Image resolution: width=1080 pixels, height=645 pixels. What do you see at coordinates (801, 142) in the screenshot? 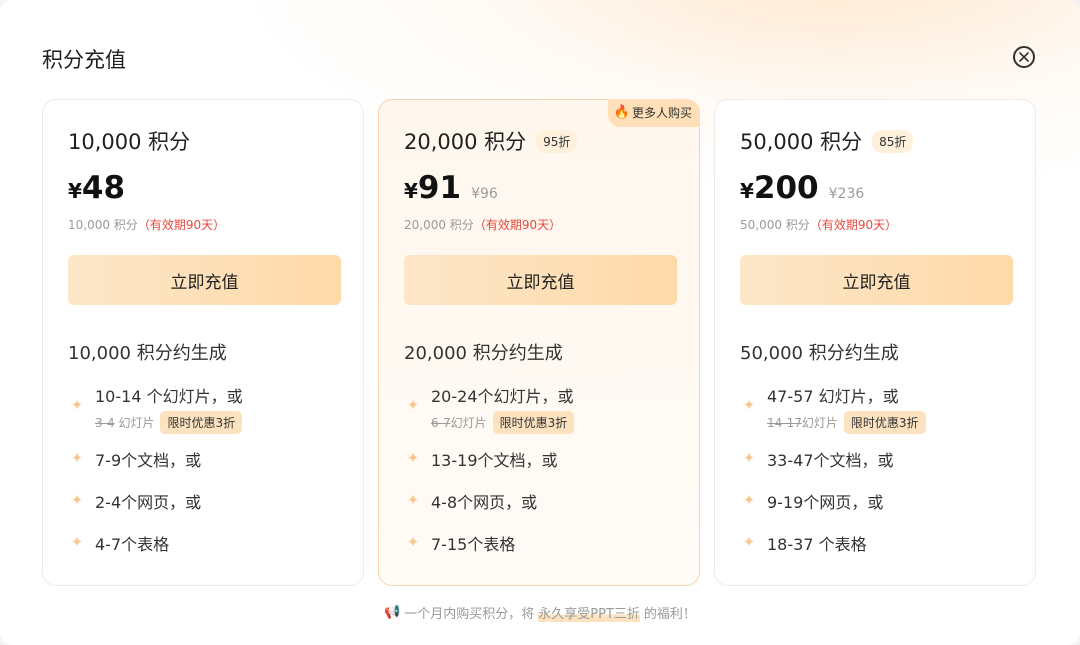
I see `plan-amount: 50,000 积分` at bounding box center [801, 142].